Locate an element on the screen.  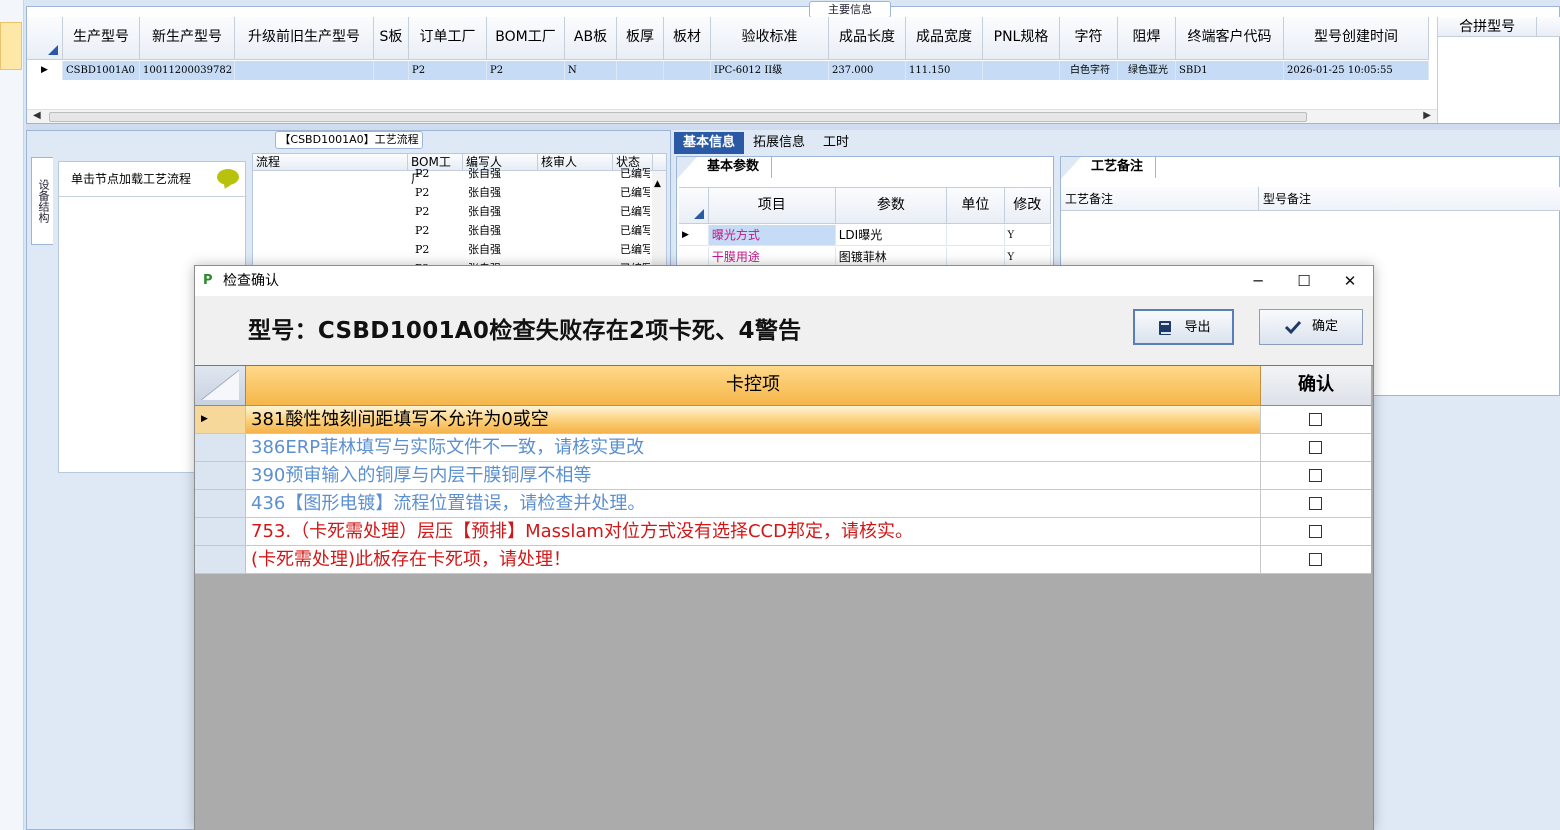
horizontal-scrollbar: ◀ ▶ is located at coordinates (732, 116).